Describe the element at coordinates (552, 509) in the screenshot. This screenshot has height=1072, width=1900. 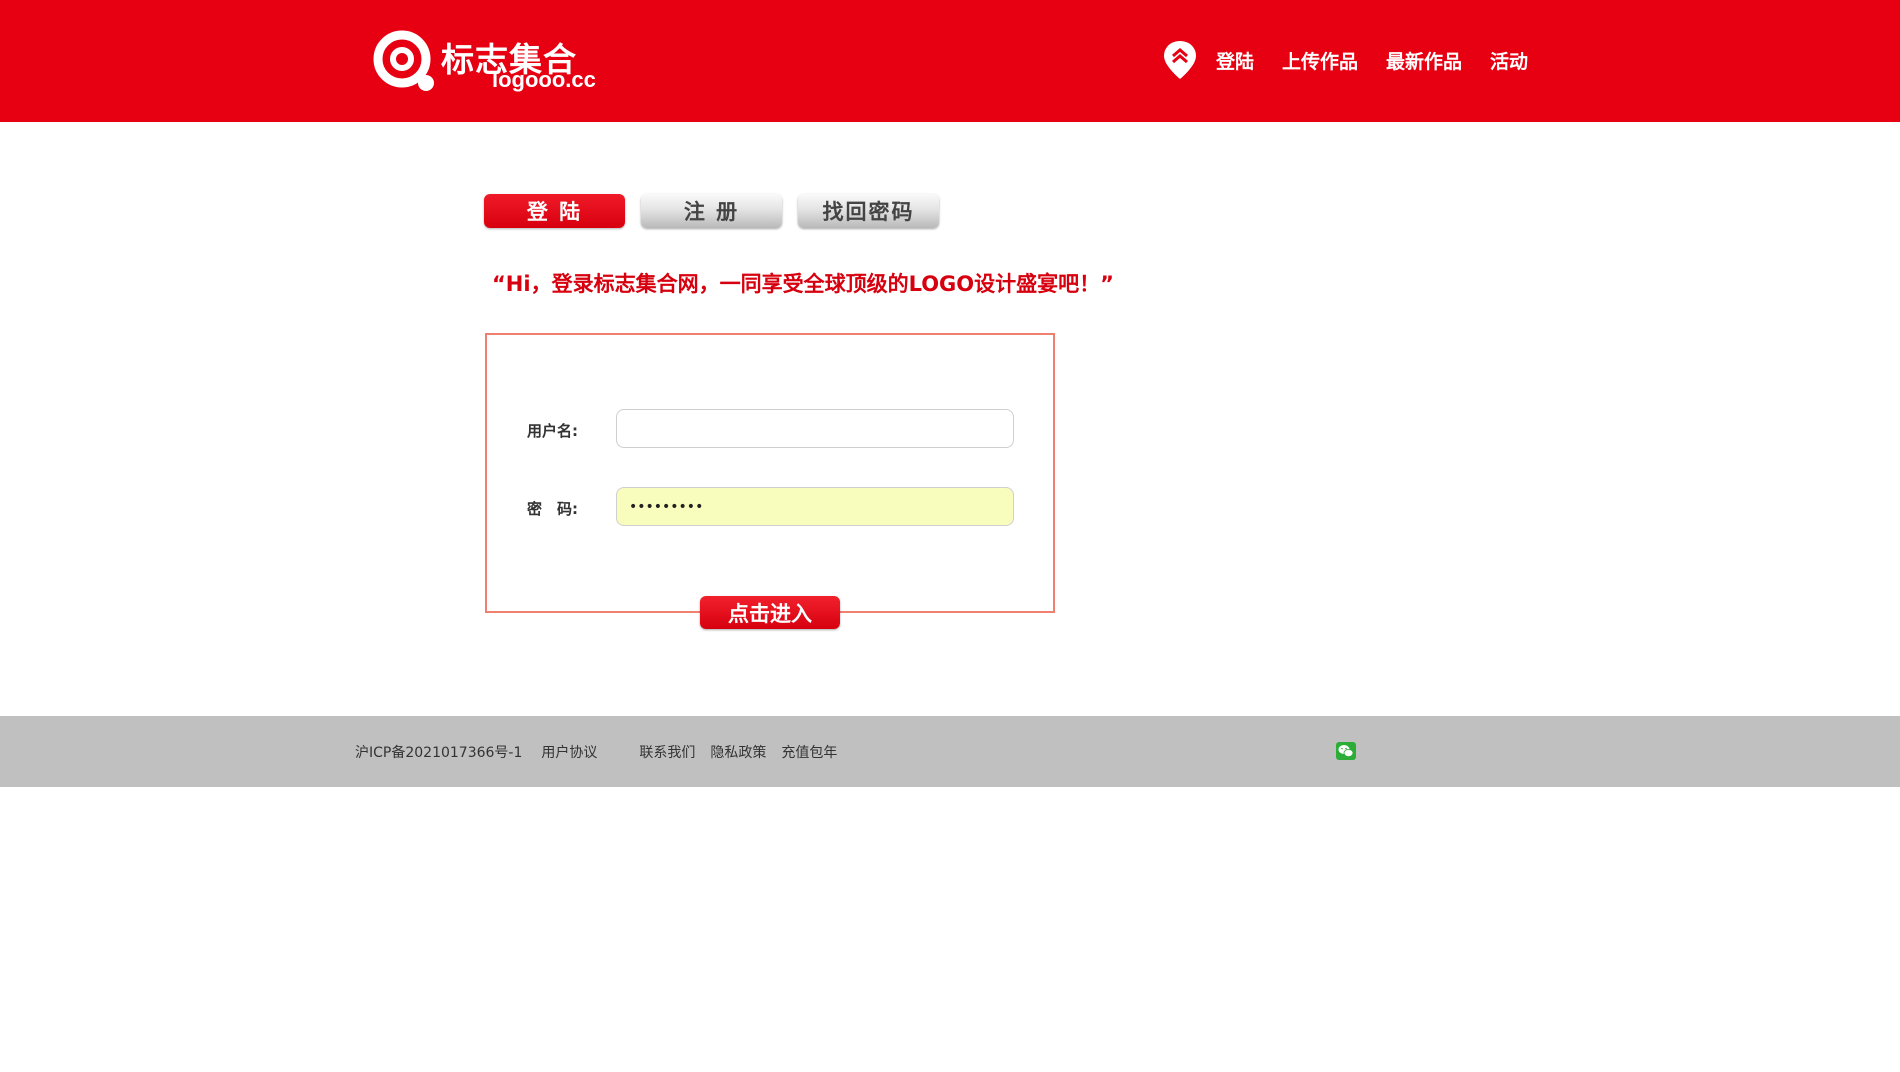
I see `password-label: 密 码:` at that location.